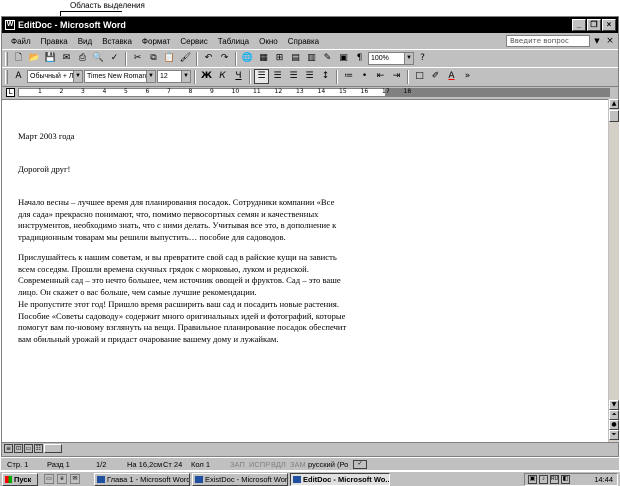 This screenshot has height=486, width=620. What do you see at coordinates (18, 58) in the screenshot?
I see `new-document-icon: 🗋` at bounding box center [18, 58].